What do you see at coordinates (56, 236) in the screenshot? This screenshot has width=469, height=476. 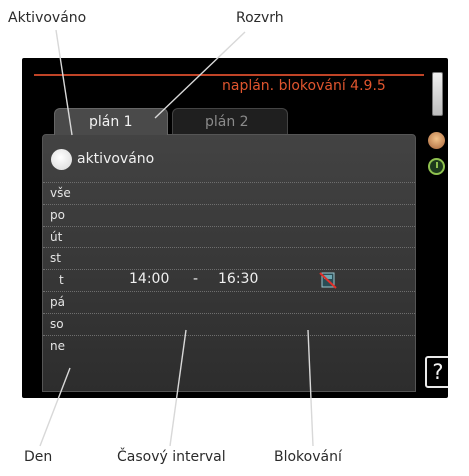 I see `day-label: út` at bounding box center [56, 236].